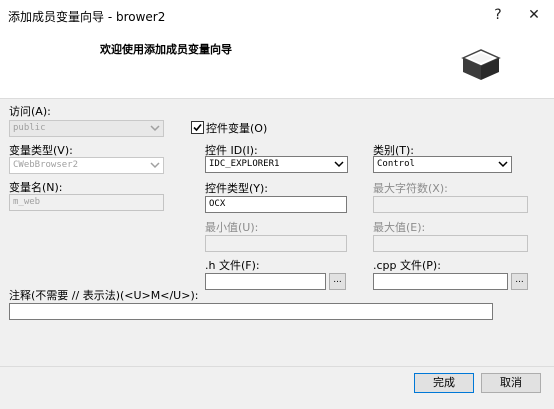 The width and height of the screenshot is (554, 409). I want to click on wizard-box-icon, so click(481, 64).